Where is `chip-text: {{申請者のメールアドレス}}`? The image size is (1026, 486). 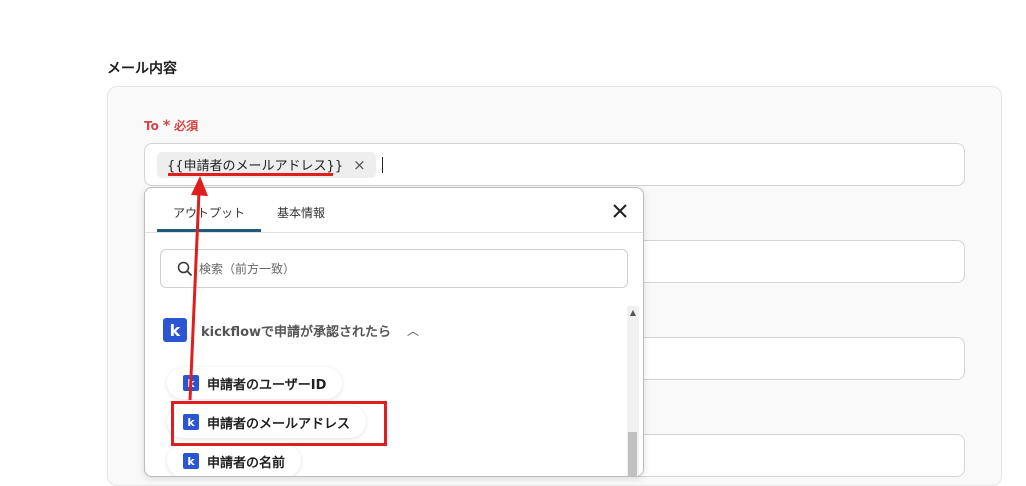 chip-text: {{申請者のメールアドレス}} is located at coordinates (255, 166).